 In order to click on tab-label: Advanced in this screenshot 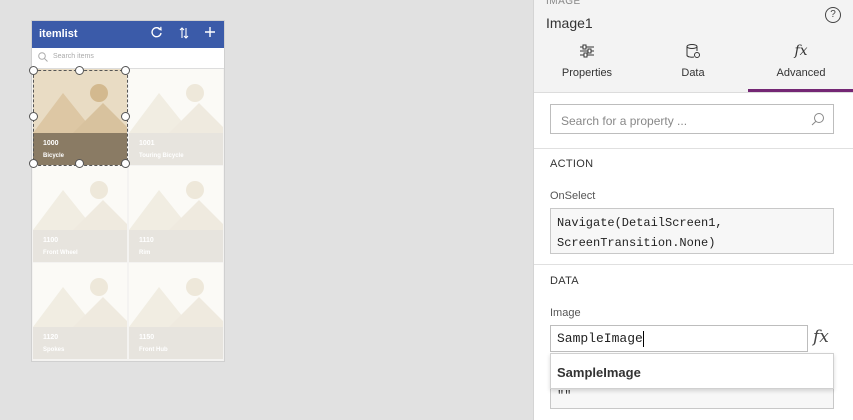, I will do `click(801, 73)`.